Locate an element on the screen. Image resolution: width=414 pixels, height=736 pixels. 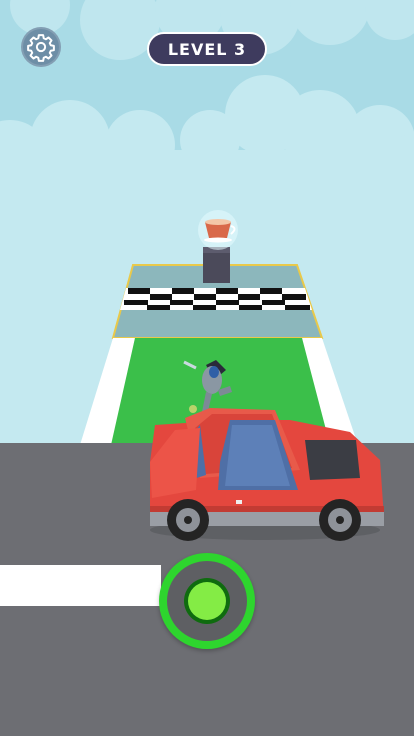
settings-button is located at coordinates (41, 47).